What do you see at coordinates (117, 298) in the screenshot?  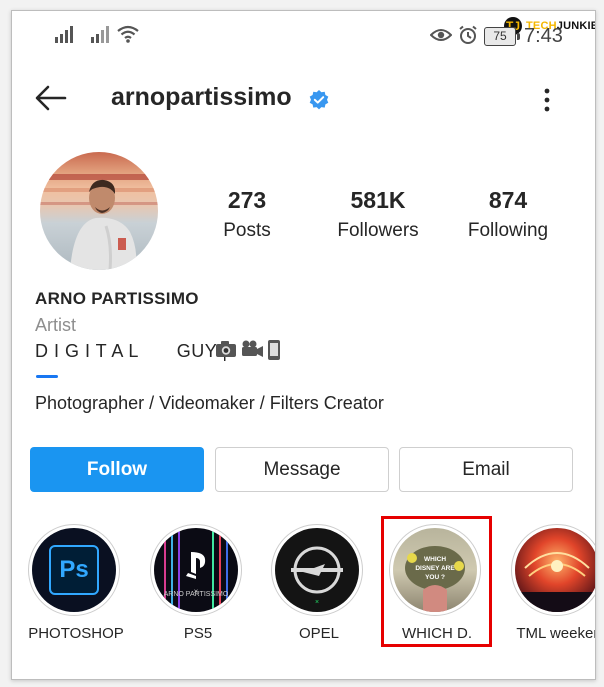 I see `profile-full-name: ARNO PARTISSIMO` at bounding box center [117, 298].